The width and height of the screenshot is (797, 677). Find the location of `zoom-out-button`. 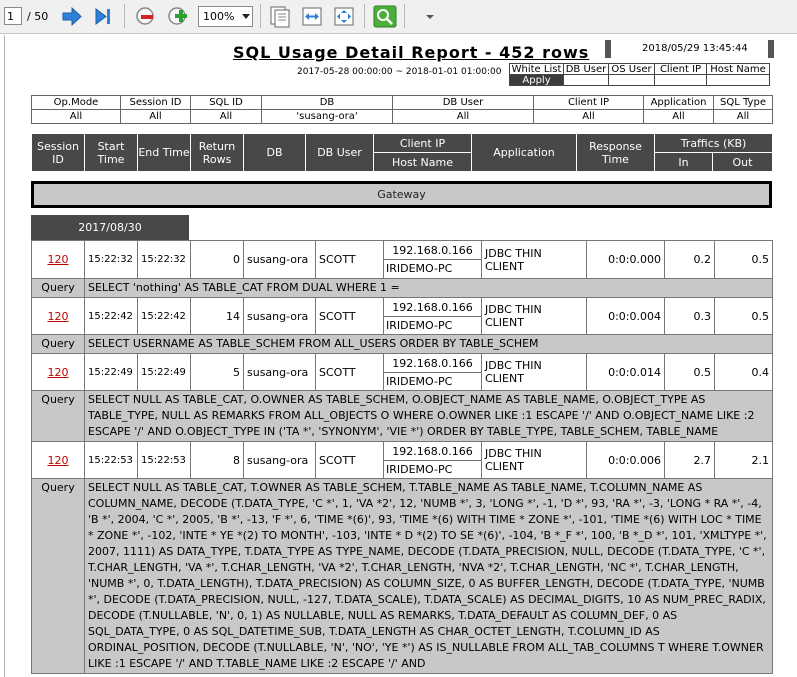

zoom-out-button is located at coordinates (146, 16).